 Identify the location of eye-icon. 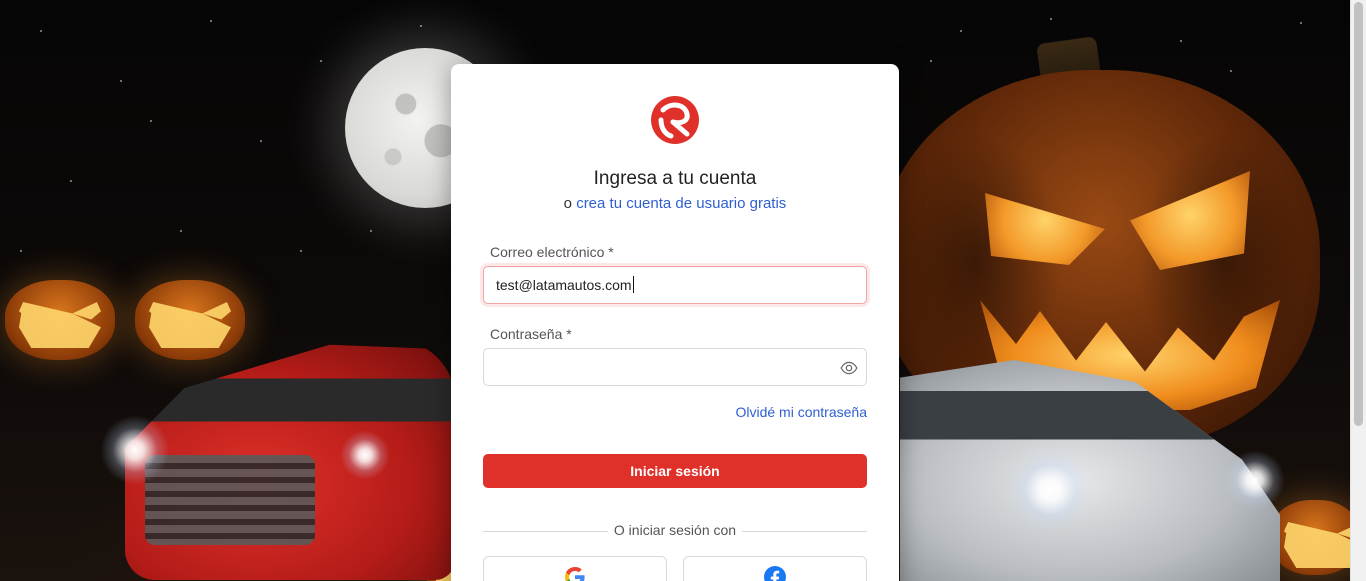
(849, 368).